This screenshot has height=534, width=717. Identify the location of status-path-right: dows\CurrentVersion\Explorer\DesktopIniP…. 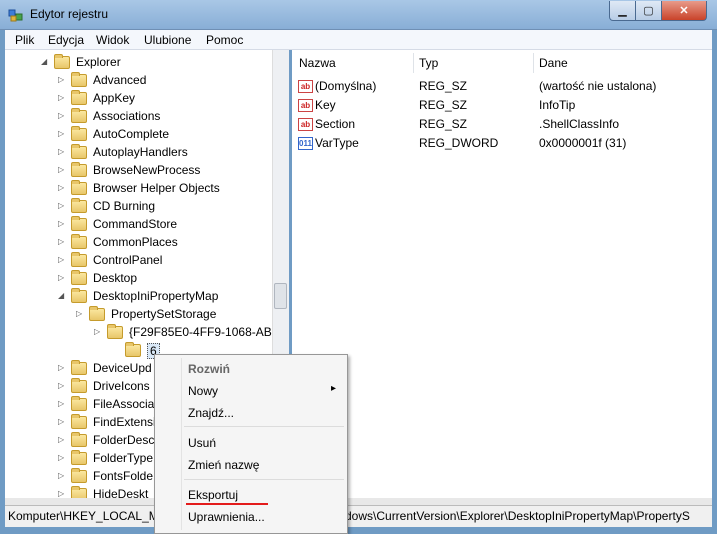
(517, 516).